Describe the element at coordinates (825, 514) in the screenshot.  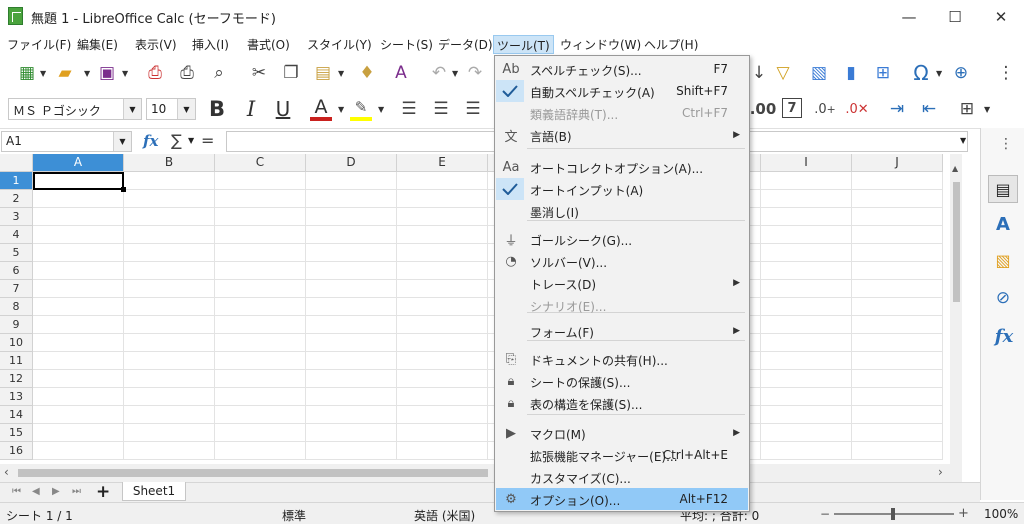
I see `zoom-out-icon: −` at that location.